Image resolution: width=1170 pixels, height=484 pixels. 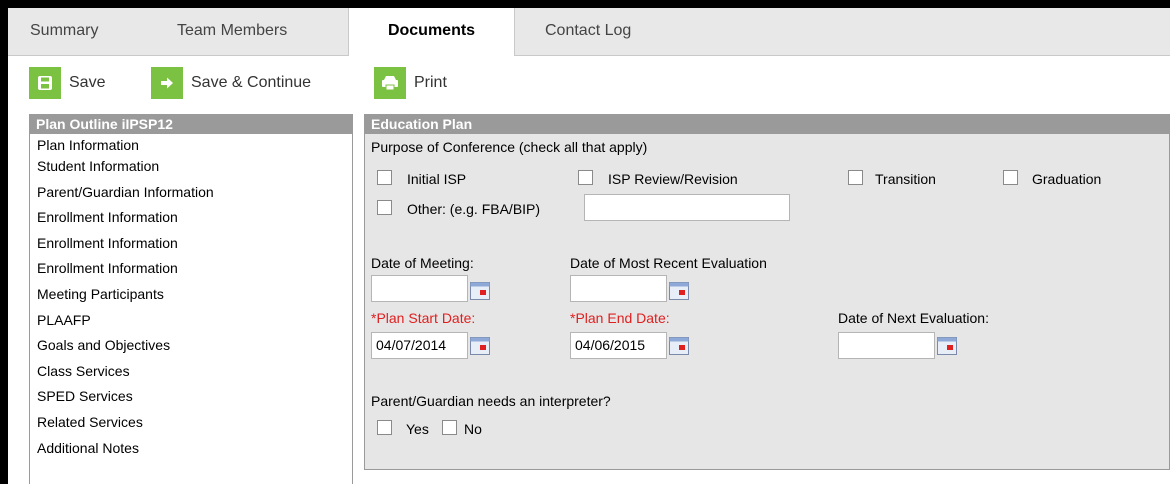 I want to click on transition-label: Transition, so click(x=905, y=179).